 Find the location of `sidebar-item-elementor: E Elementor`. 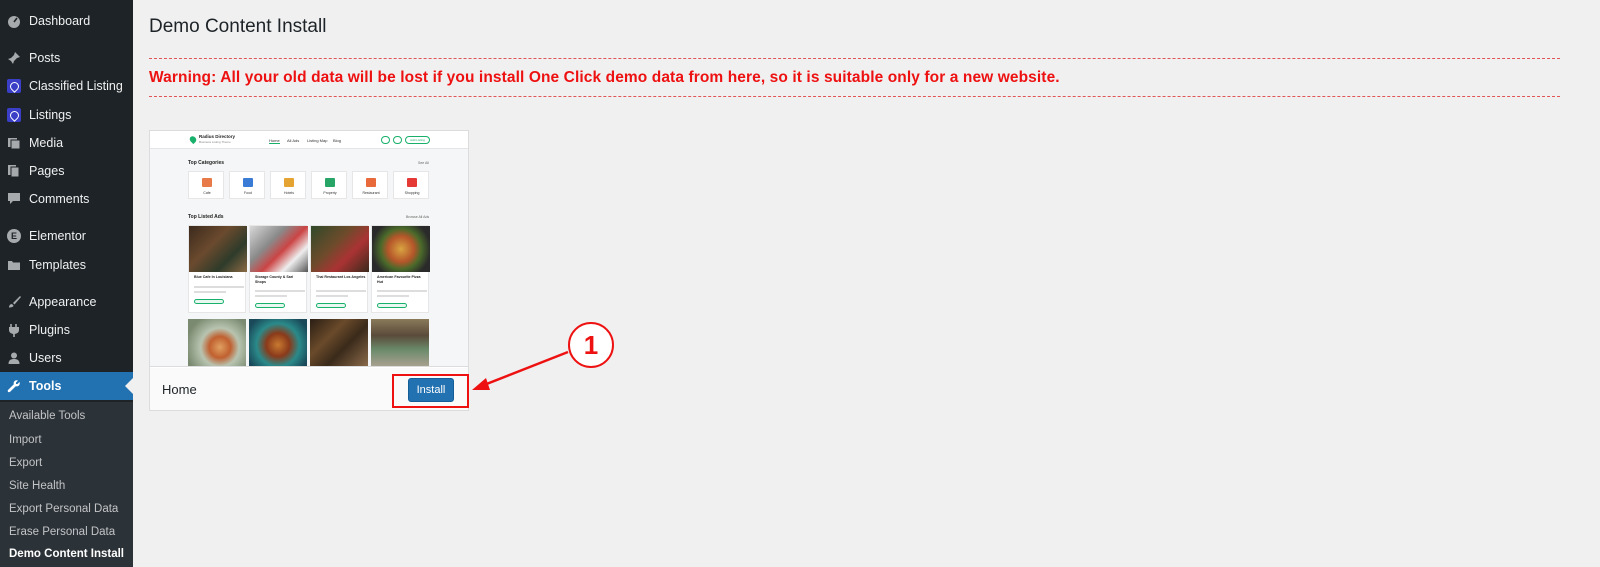

sidebar-item-elementor: E Elementor is located at coordinates (66, 236).